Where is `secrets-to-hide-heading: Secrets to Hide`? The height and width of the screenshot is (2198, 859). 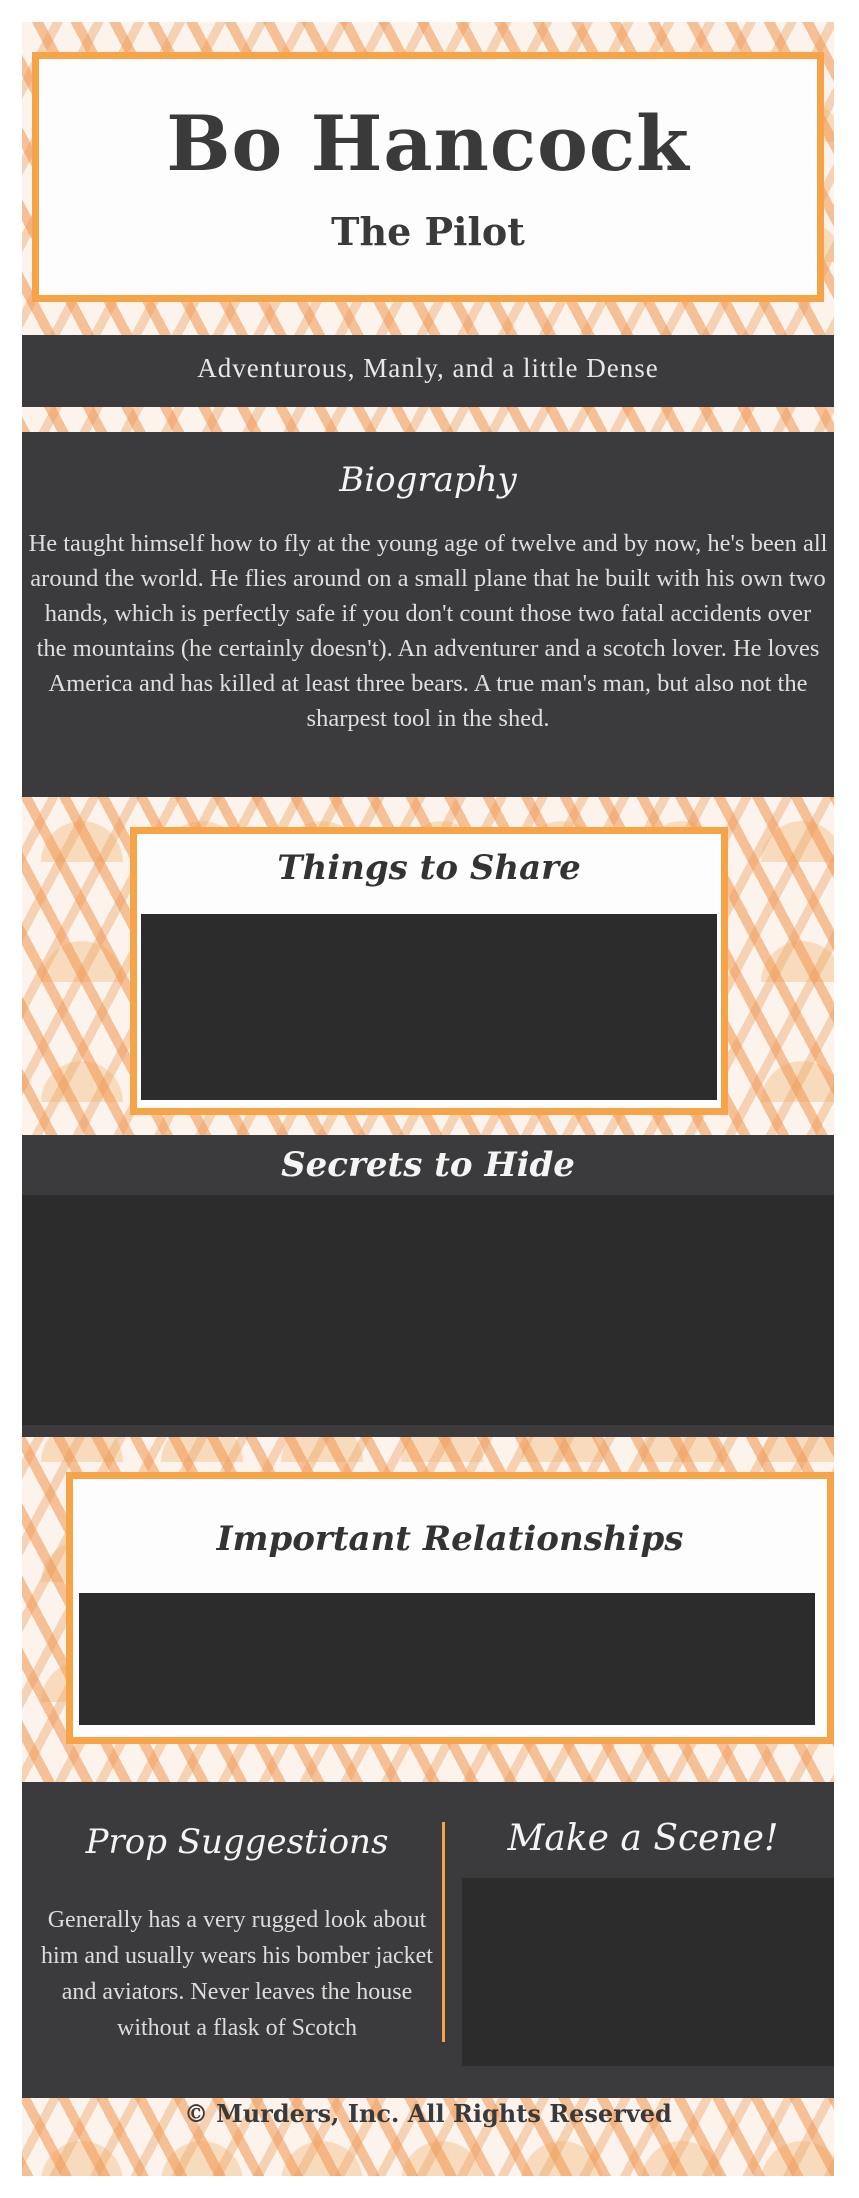 secrets-to-hide-heading: Secrets to Hide is located at coordinates (428, 1165).